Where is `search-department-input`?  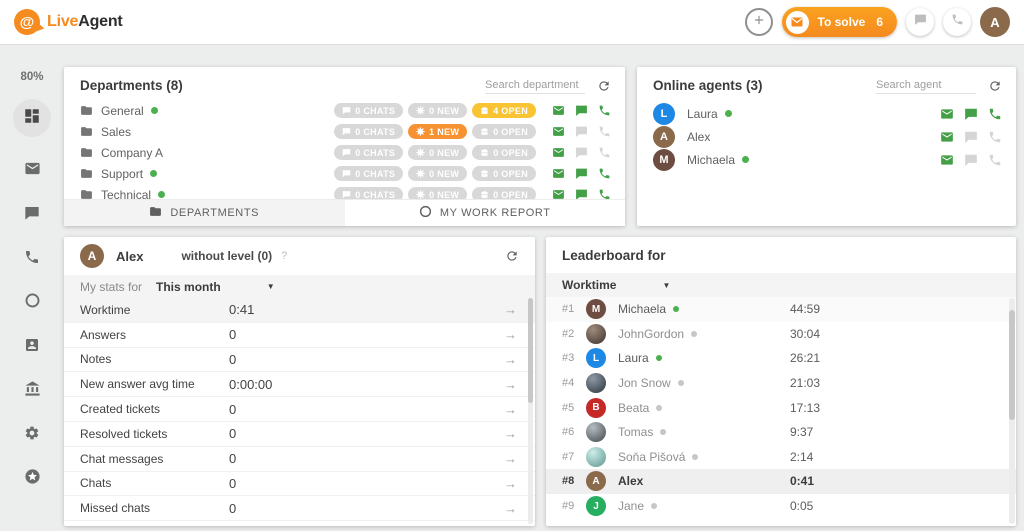 search-department-input is located at coordinates (535, 85).